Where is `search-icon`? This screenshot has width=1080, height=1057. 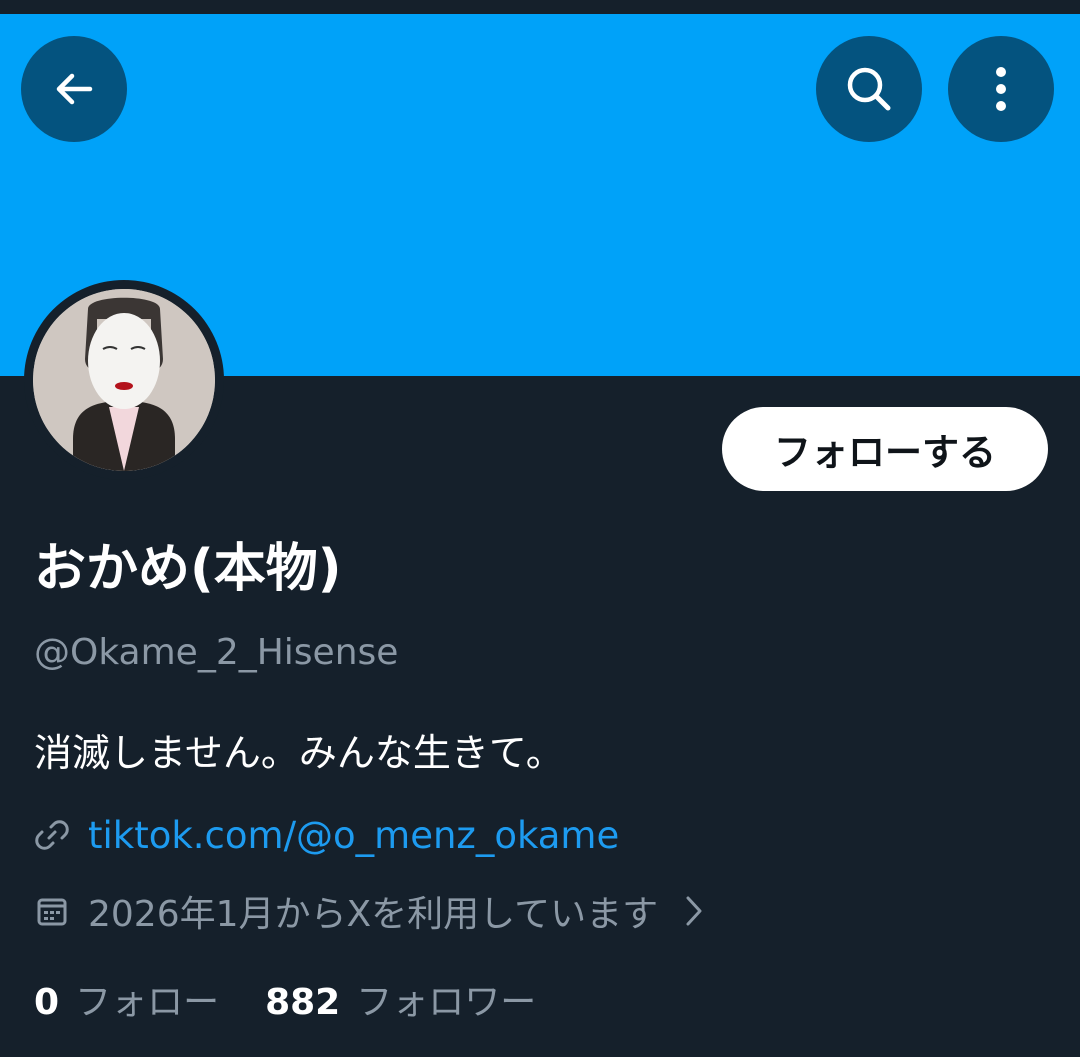
search-icon is located at coordinates (869, 89).